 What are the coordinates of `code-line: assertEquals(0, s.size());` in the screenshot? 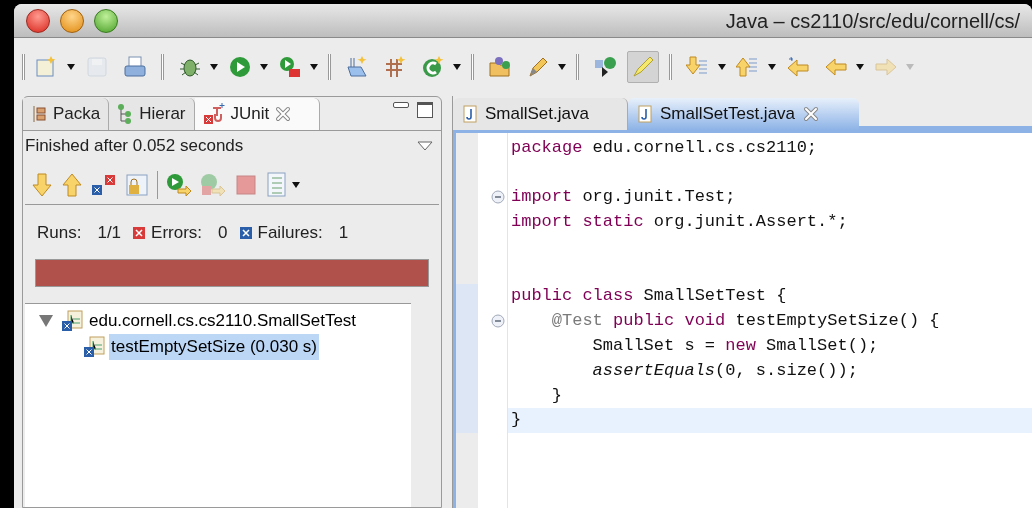 It's located at (724, 370).